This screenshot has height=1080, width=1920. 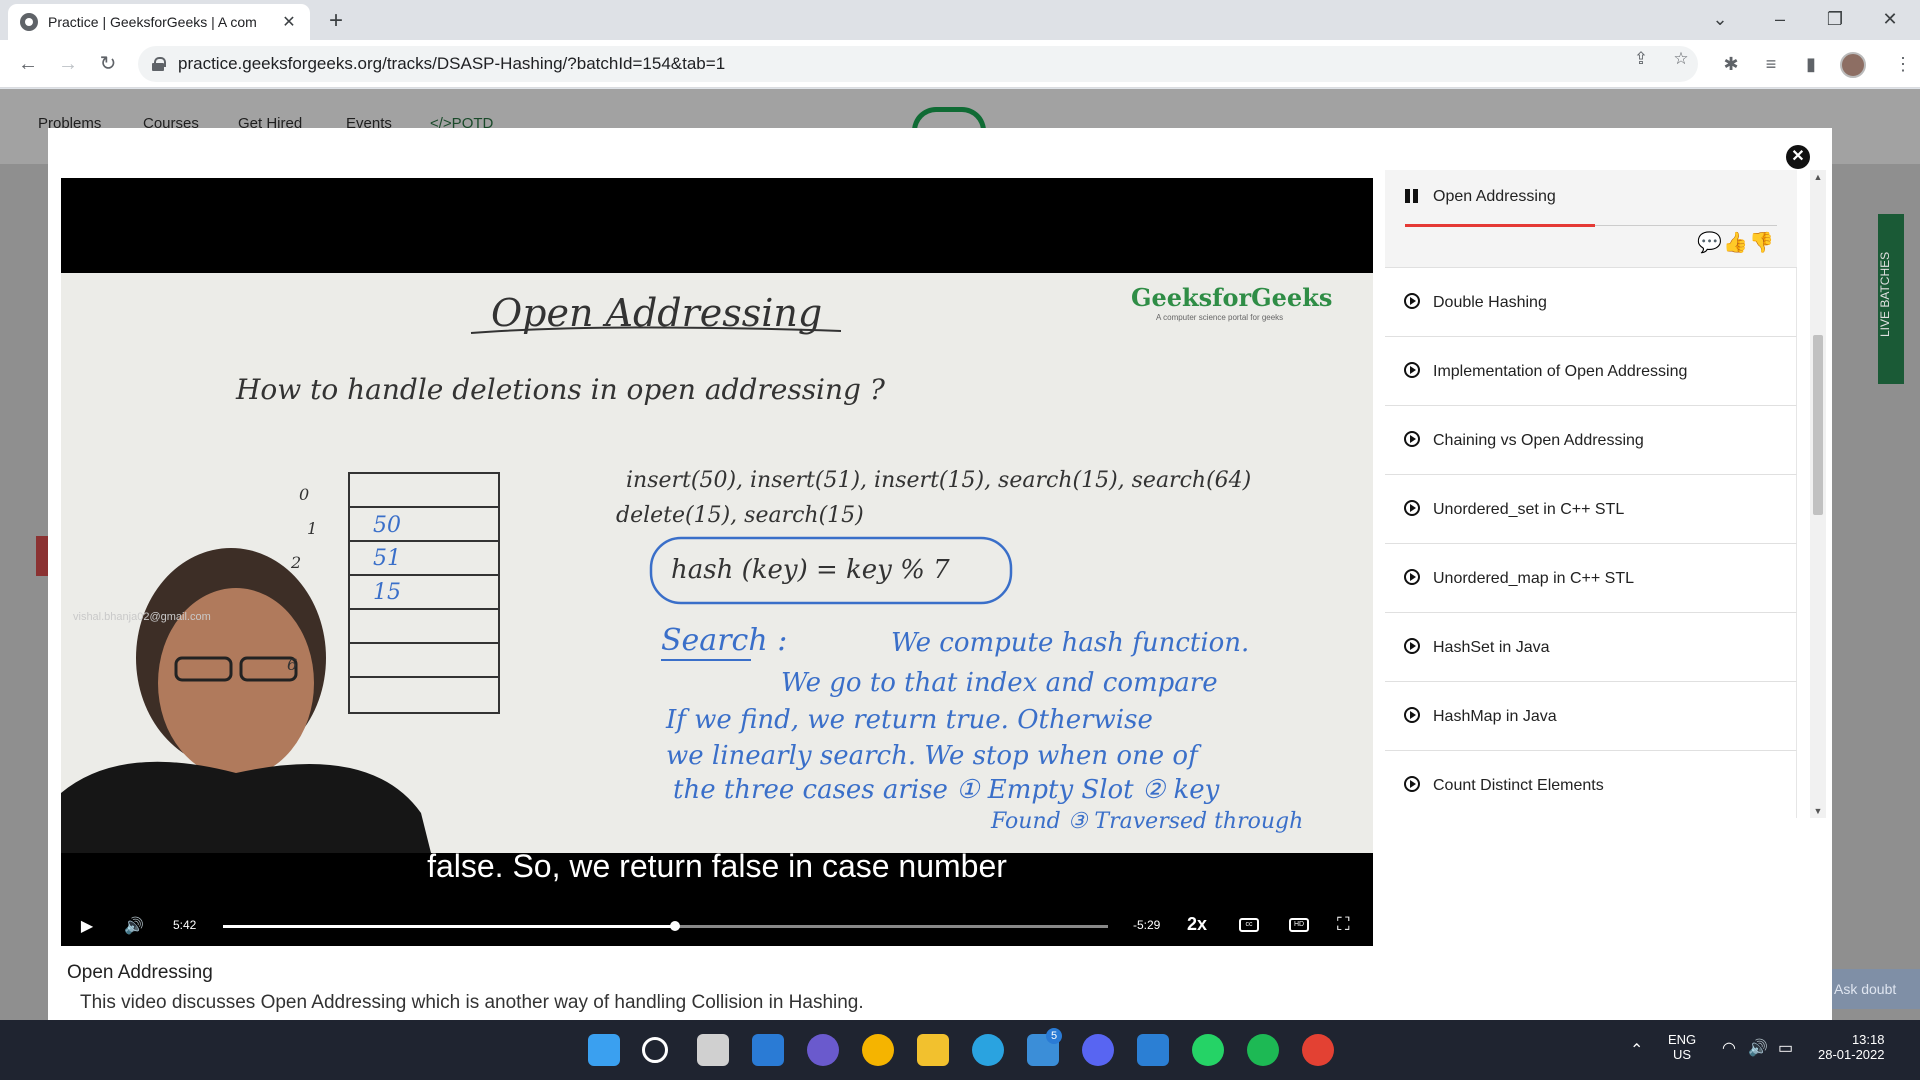 I want to click on current-time: 5:42, so click(x=185, y=925).